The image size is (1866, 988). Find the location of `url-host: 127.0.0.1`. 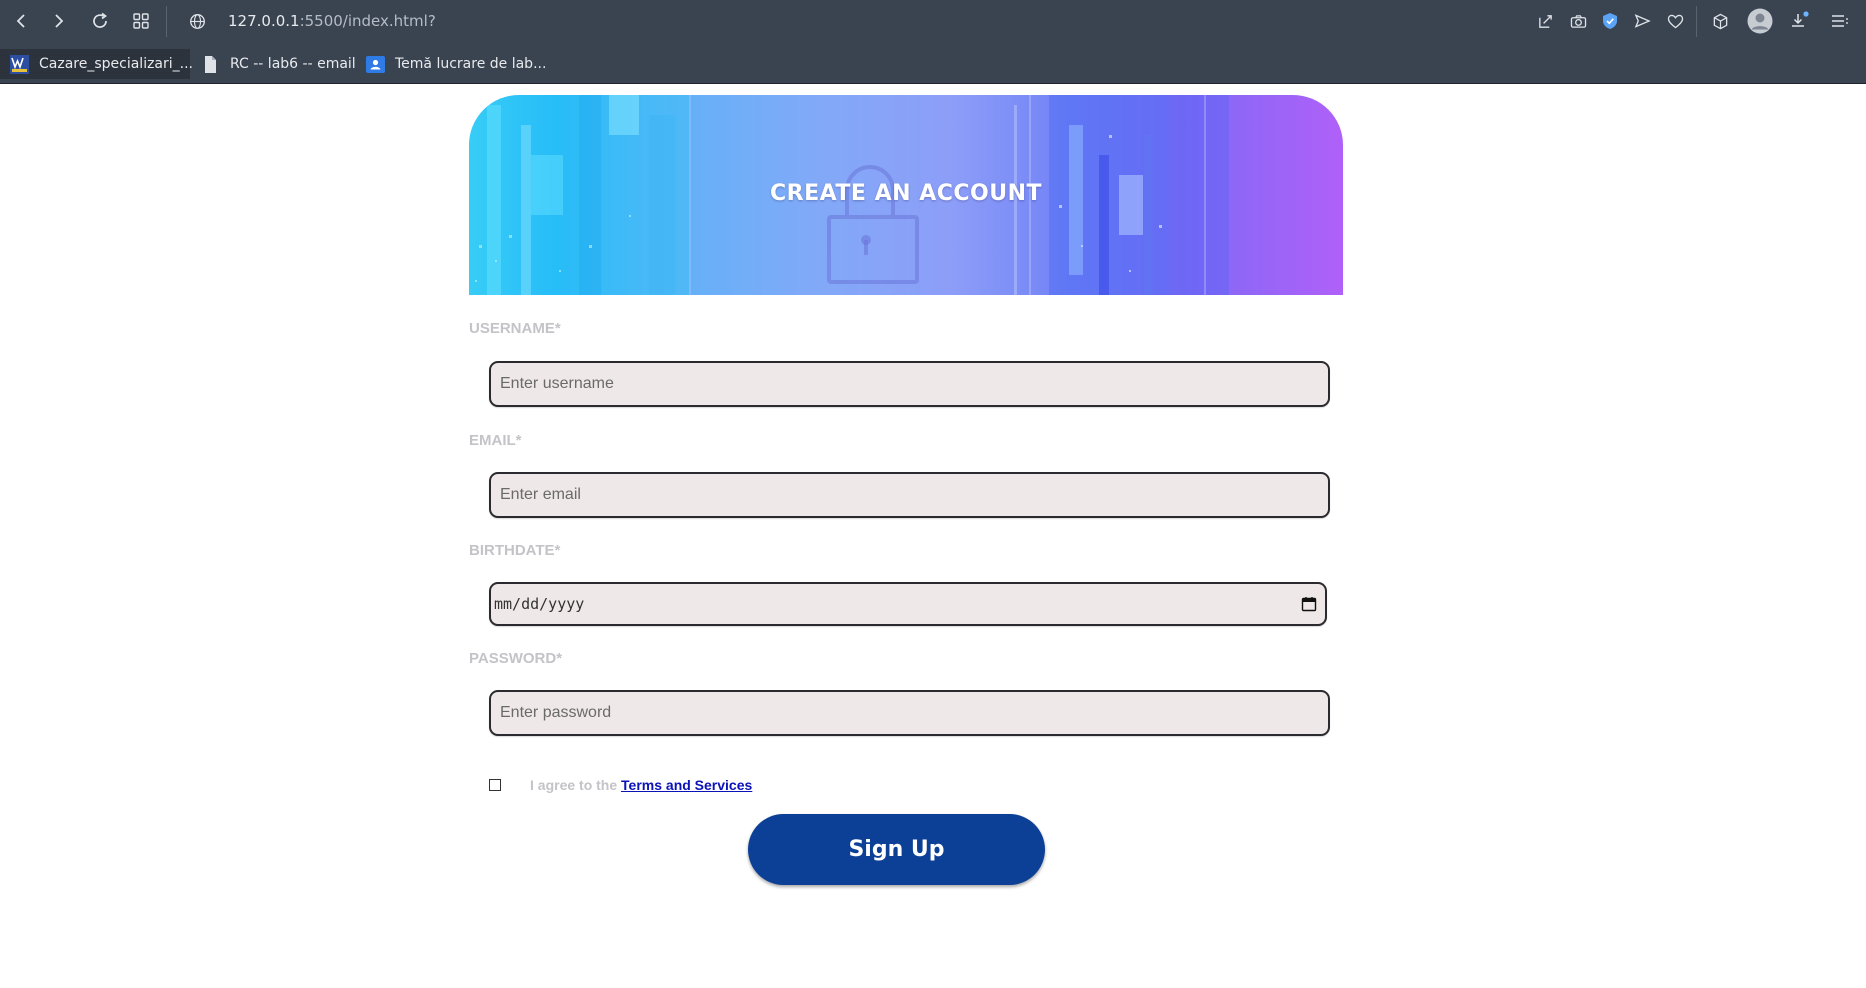

url-host: 127.0.0.1 is located at coordinates (264, 21).